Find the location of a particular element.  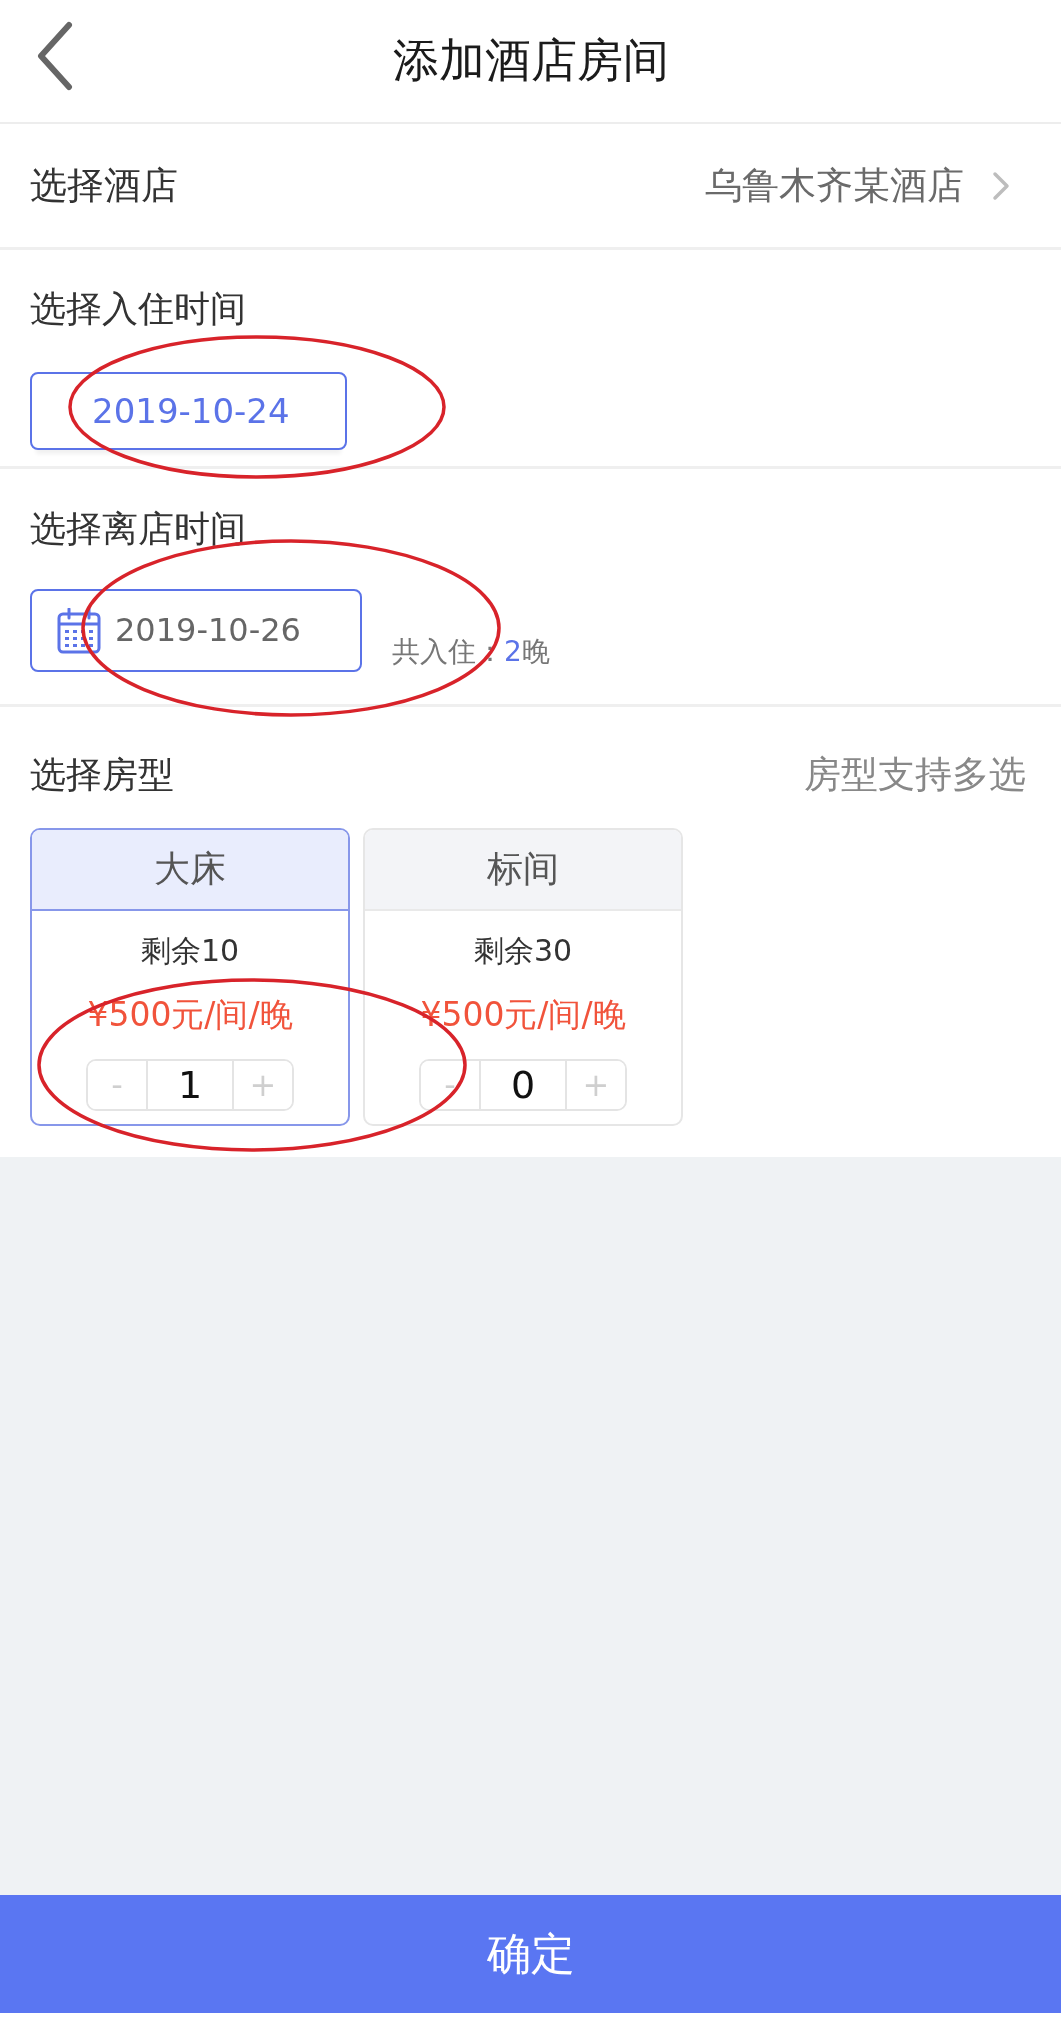

check-in-date-field: 2019-10-24 is located at coordinates (188, 411).